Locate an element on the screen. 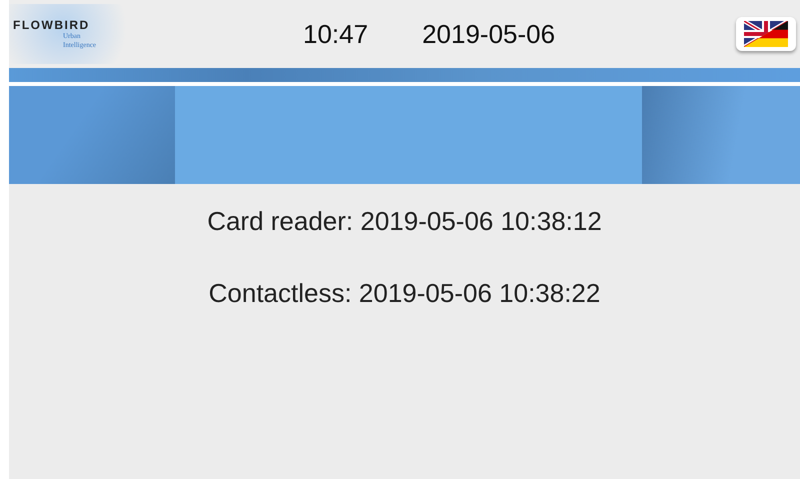 The height and width of the screenshot is (479, 800). uk-germany-flag-icon is located at coordinates (766, 34).